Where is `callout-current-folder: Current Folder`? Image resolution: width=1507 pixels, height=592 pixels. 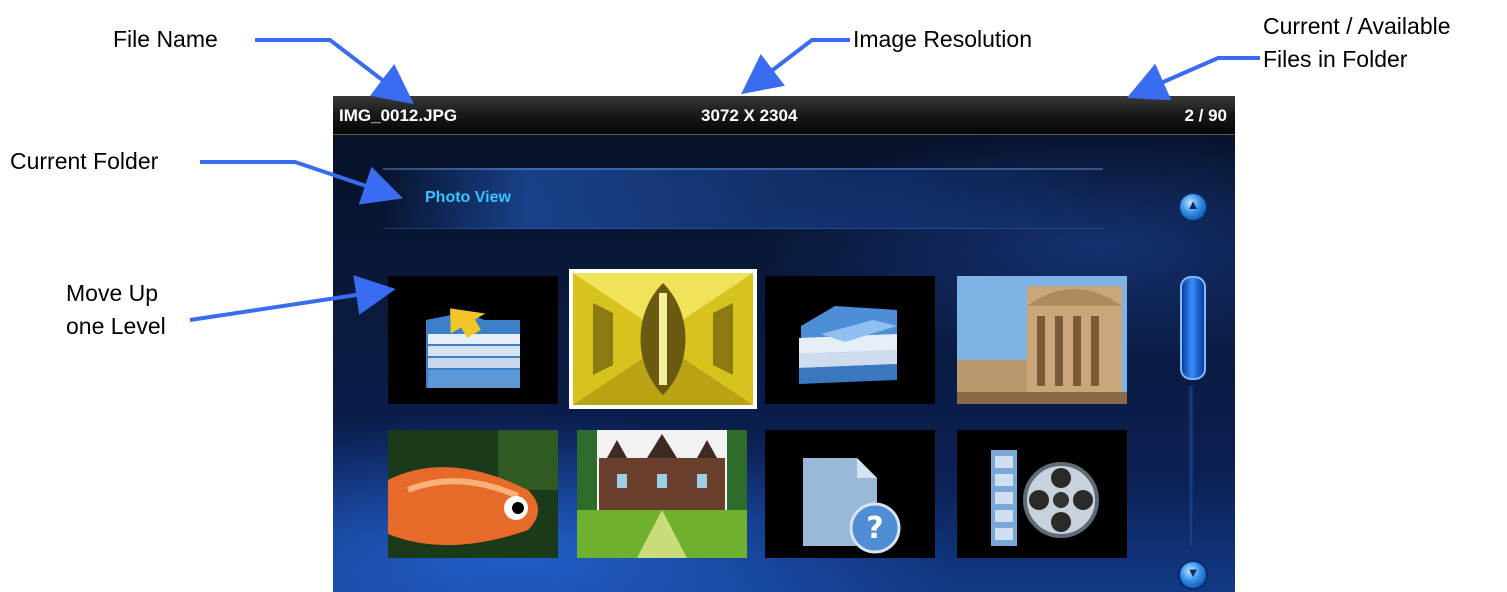
callout-current-folder: Current Folder is located at coordinates (84, 161).